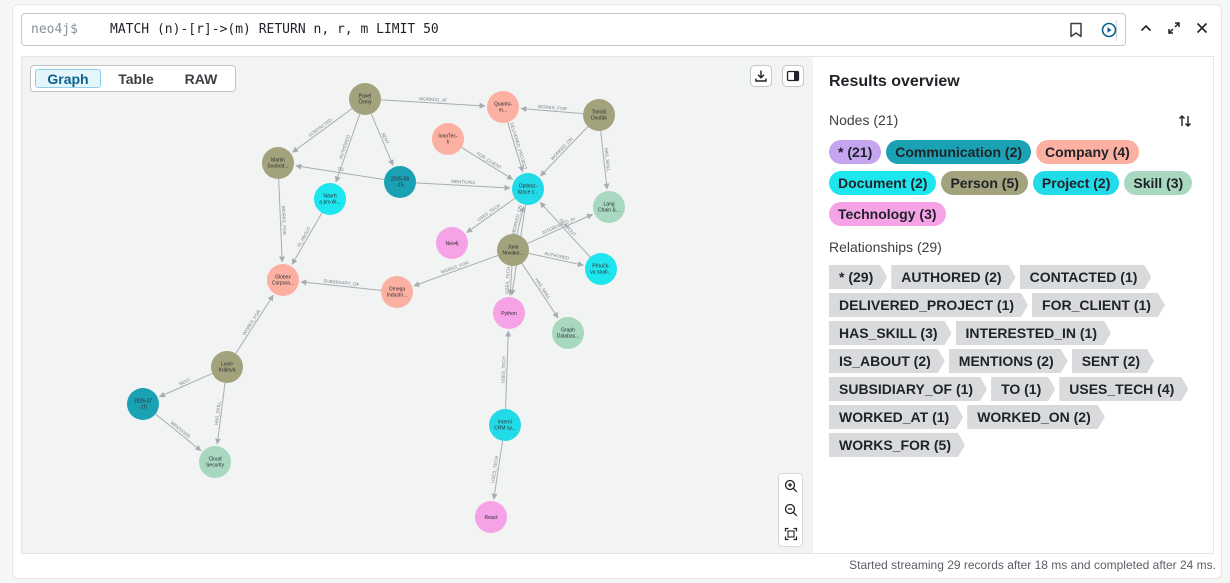 The width and height of the screenshot is (1230, 583). I want to click on run-query-button, so click(1109, 30).